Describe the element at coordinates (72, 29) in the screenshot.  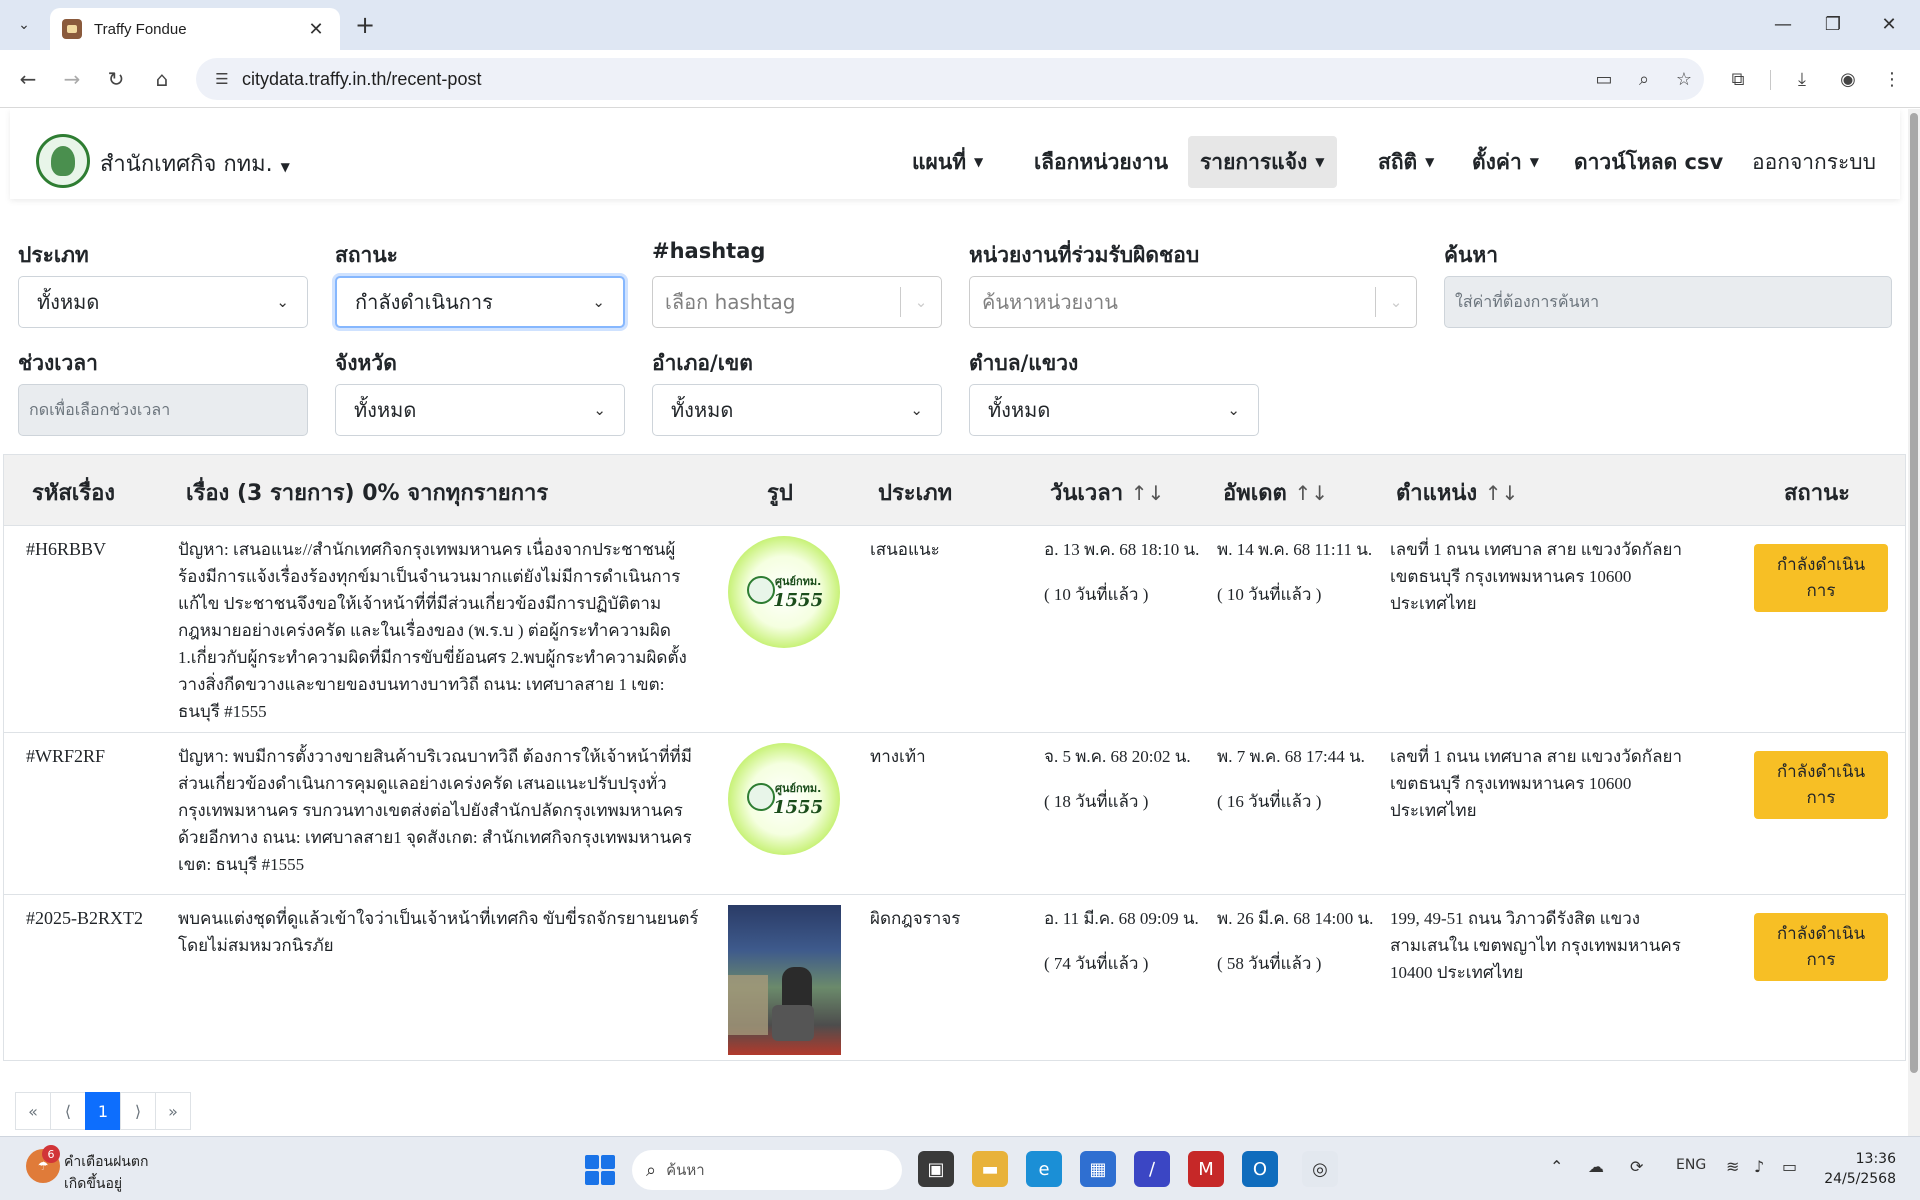
I see `traffy-favicon-icon` at that location.